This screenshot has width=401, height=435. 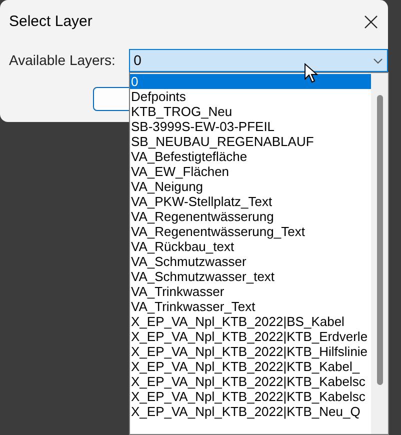 I want to click on layer-combobox: 0, so click(x=258, y=60).